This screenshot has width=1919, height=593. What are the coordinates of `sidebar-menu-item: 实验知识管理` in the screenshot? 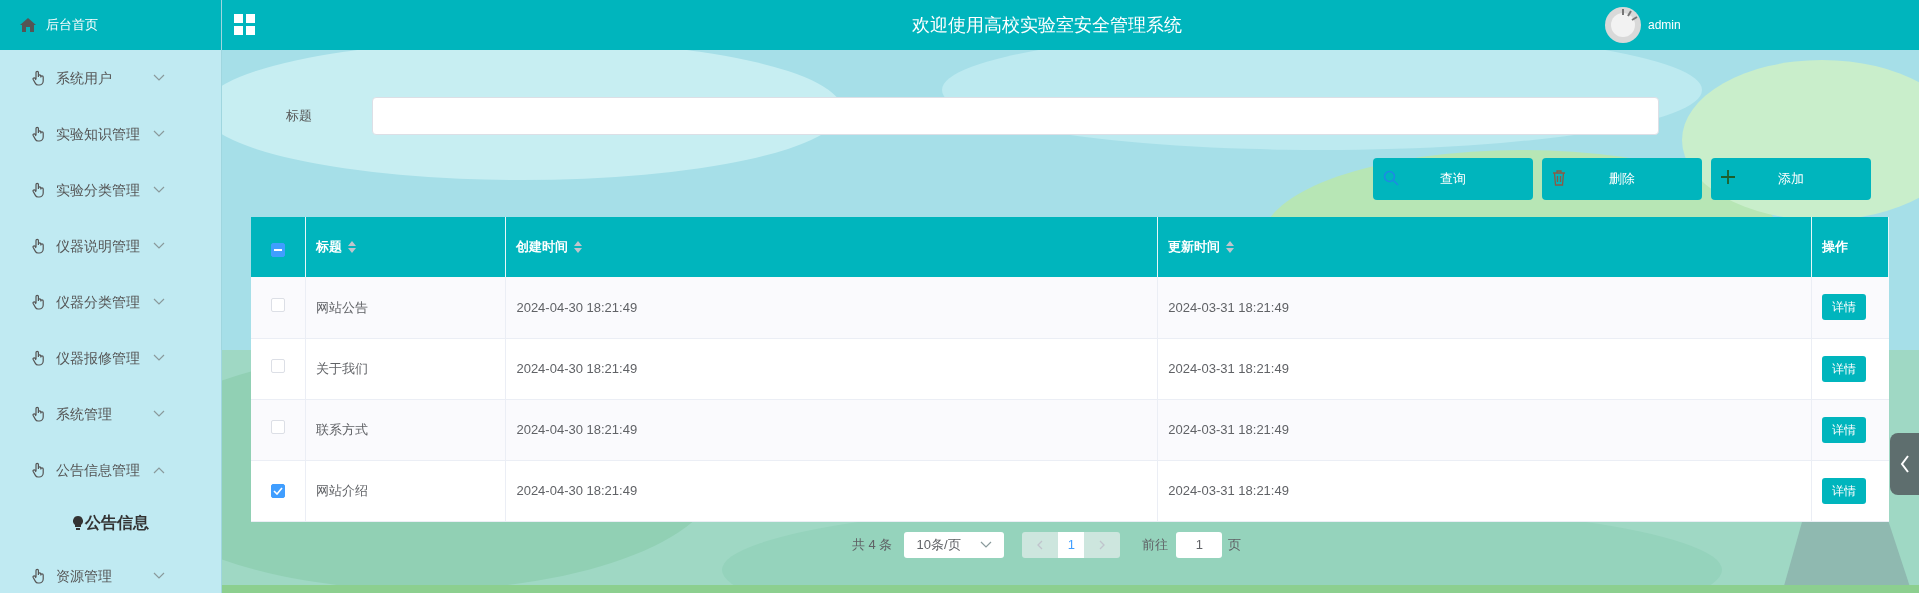 It's located at (110, 134).